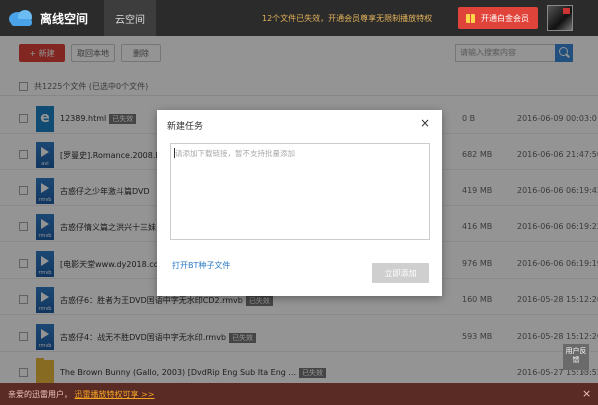 The image size is (598, 405). What do you see at coordinates (115, 394) in the screenshot?
I see `bottom-notice-link: 迅雷播放特权可享 >>` at bounding box center [115, 394].